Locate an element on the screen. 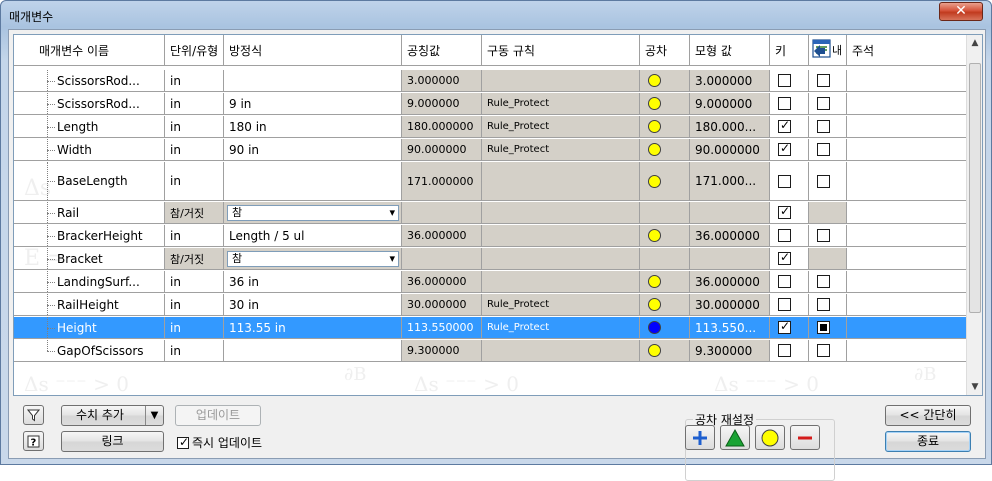 The image size is (992, 481). tolerance-blue-circle-icon is located at coordinates (654, 327).